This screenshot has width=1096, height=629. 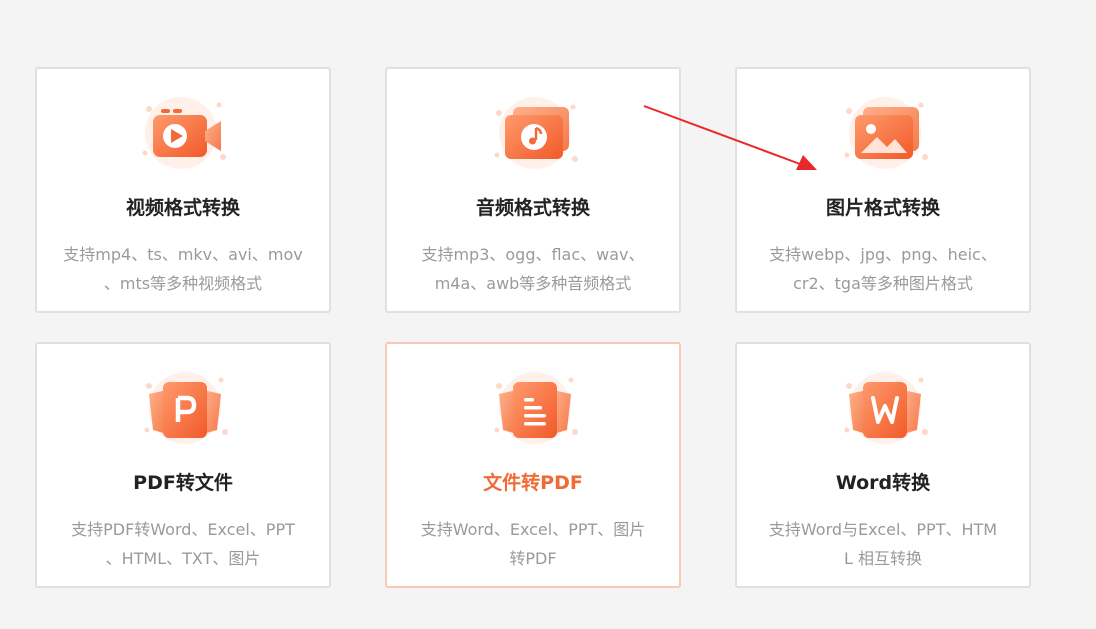 What do you see at coordinates (183, 483) in the screenshot?
I see `card-title: PDF转文件` at bounding box center [183, 483].